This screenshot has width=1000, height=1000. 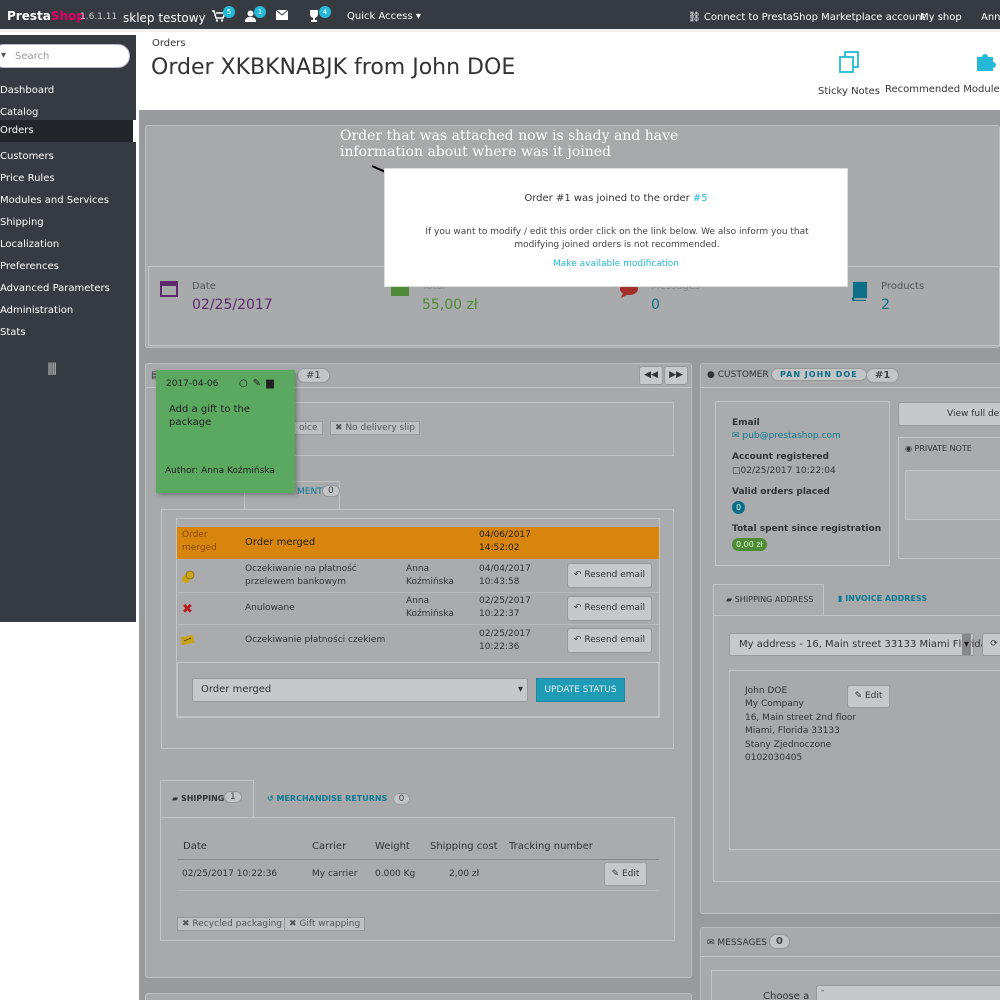 I want to click on date-cell: 04/04/2017, so click(x=505, y=569).